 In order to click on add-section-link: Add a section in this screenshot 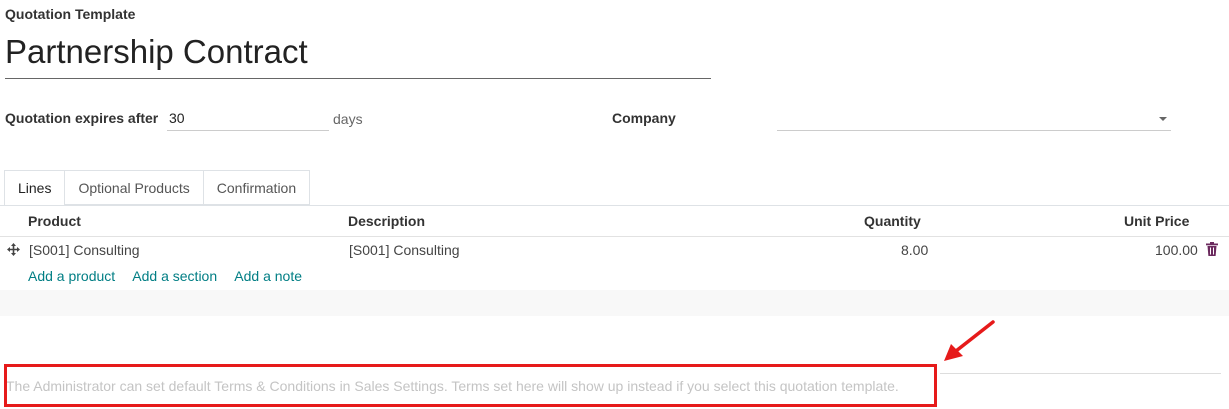, I will do `click(174, 276)`.